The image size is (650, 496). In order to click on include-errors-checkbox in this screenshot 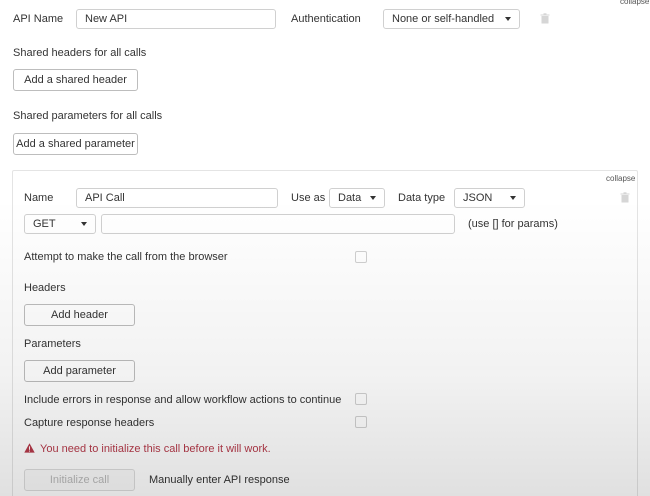, I will do `click(361, 399)`.